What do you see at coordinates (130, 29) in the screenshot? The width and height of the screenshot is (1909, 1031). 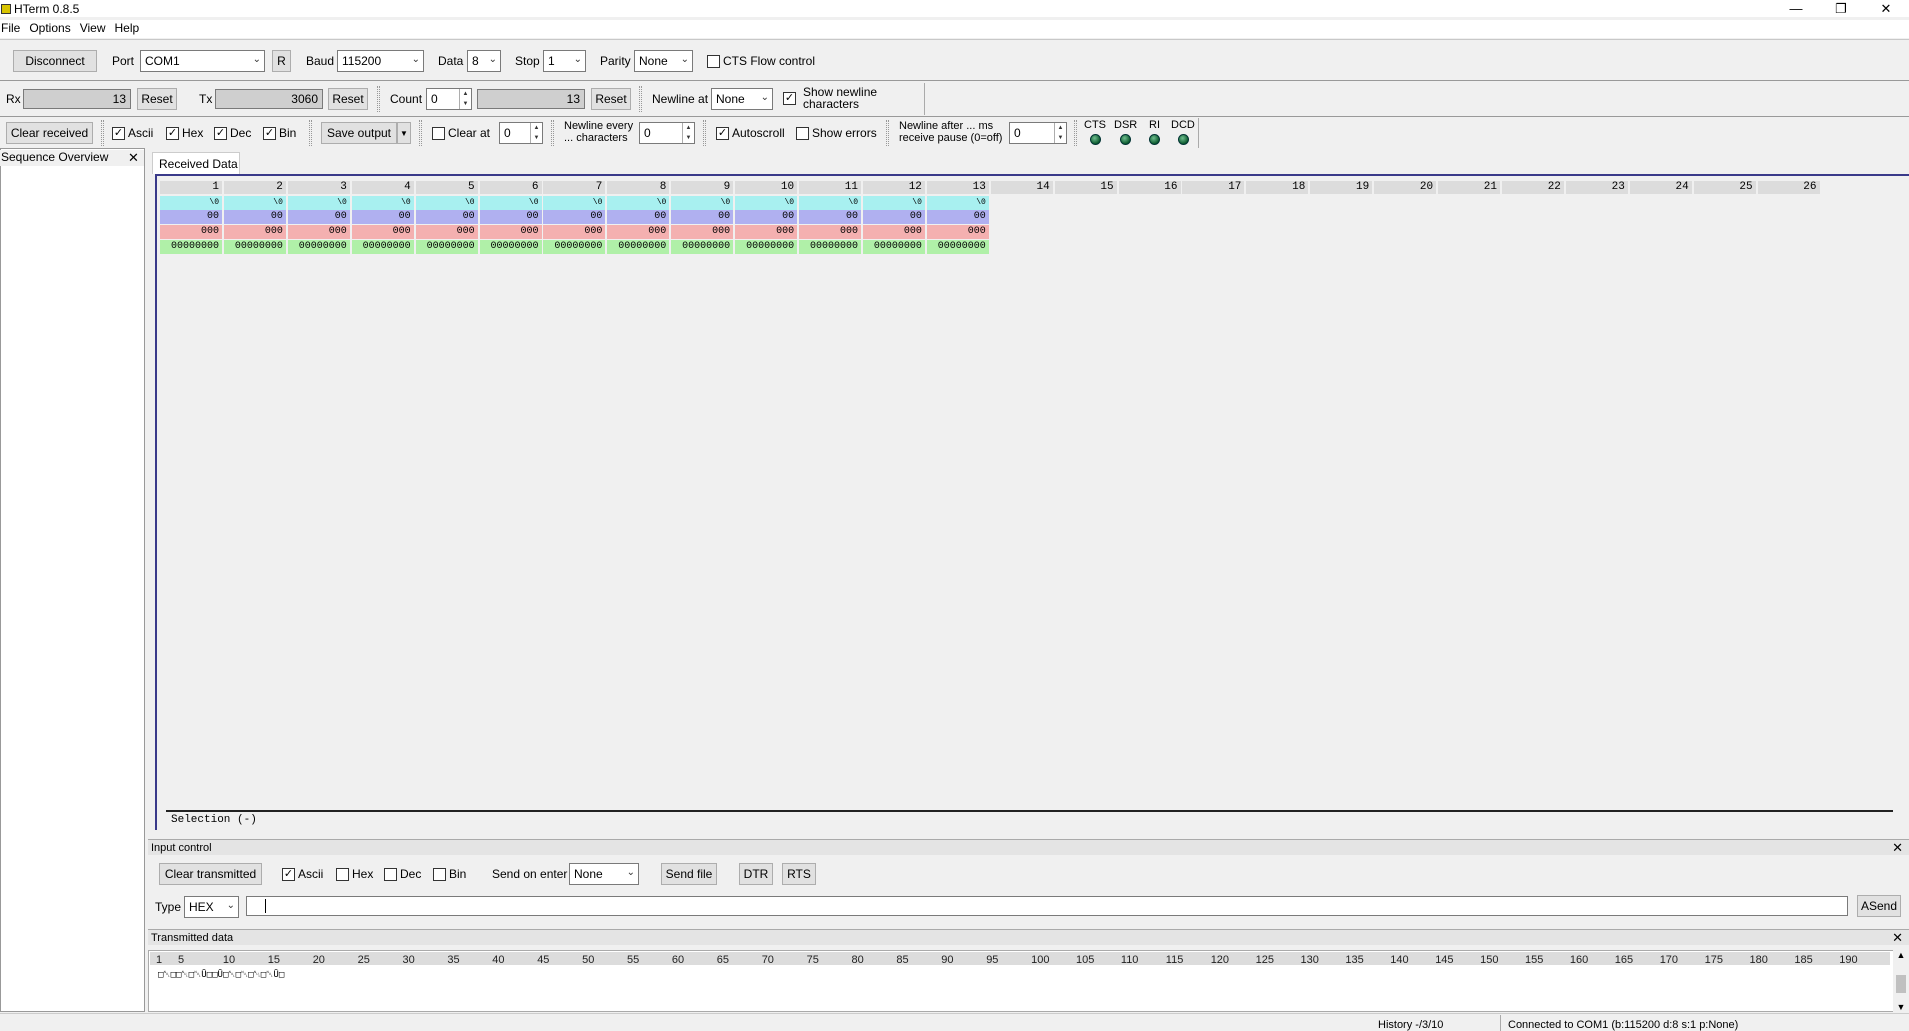 I see `menu-help: Help` at bounding box center [130, 29].